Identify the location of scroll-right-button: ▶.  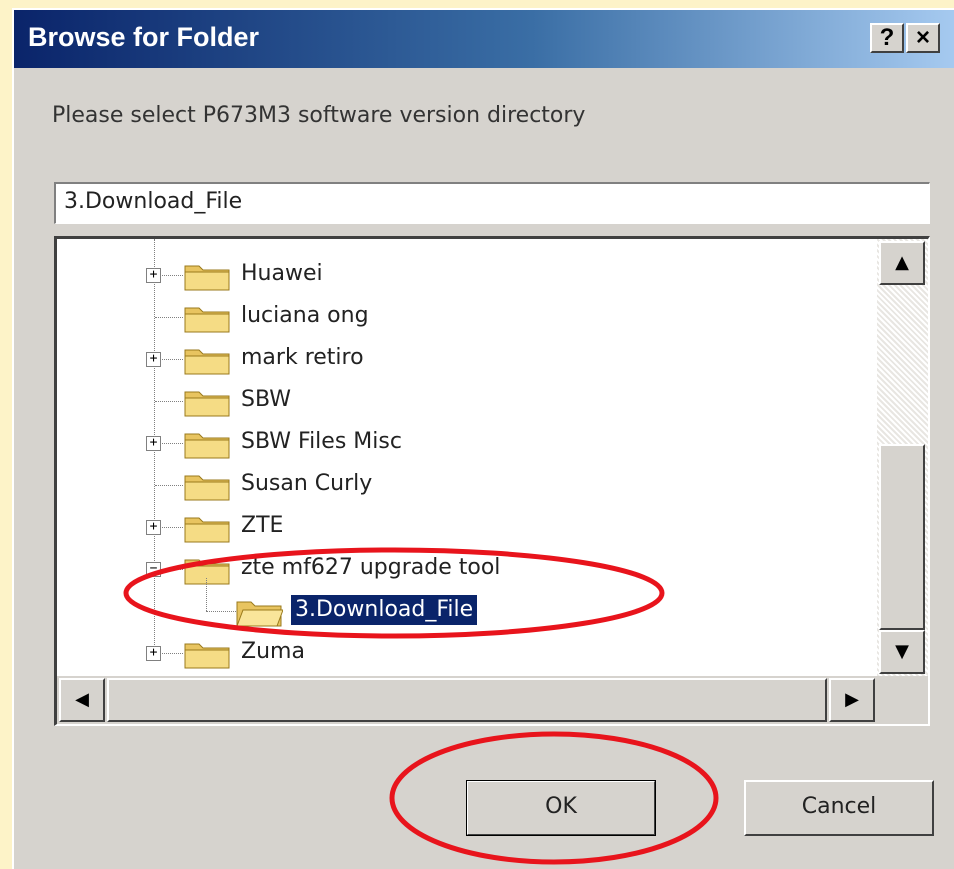
(852, 700).